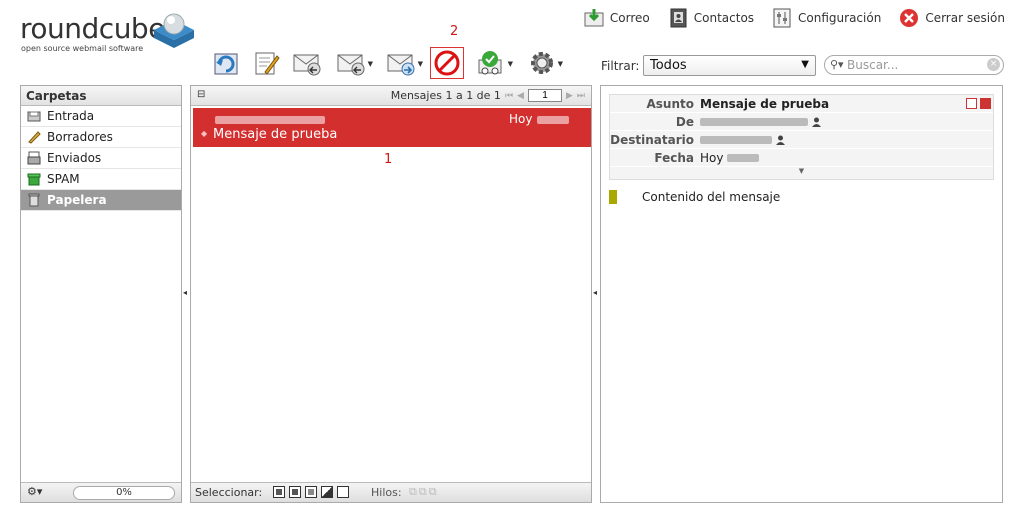  What do you see at coordinates (985, 103) in the screenshot?
I see `open-window-icon` at bounding box center [985, 103].